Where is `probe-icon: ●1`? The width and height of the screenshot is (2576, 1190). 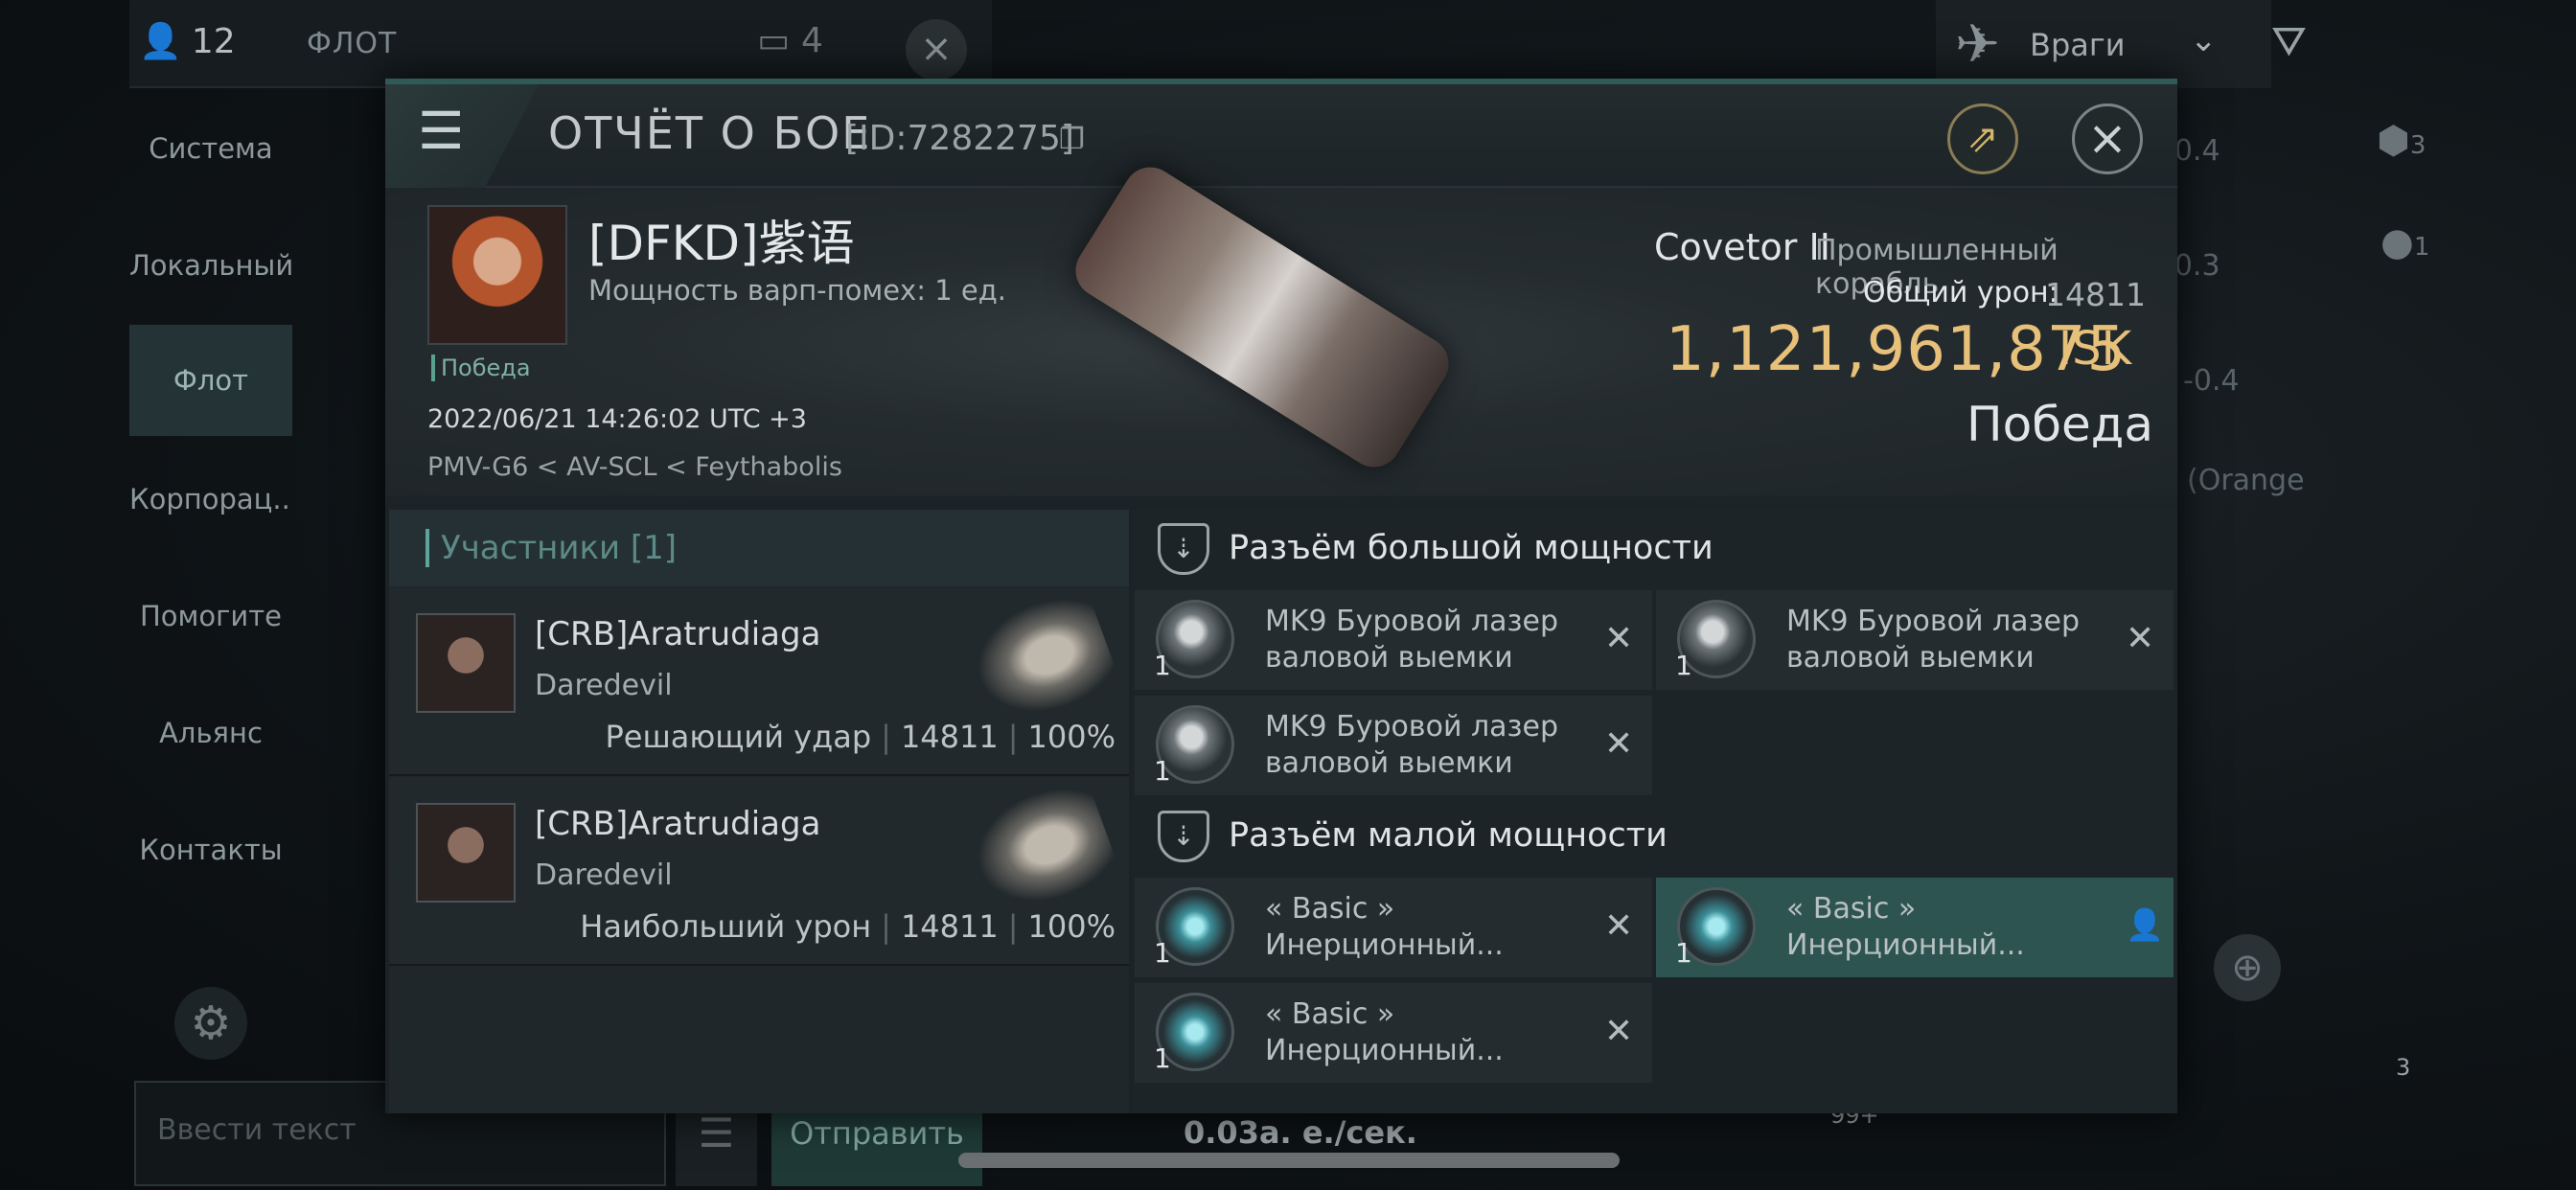
probe-icon: ●1 is located at coordinates (2409, 249).